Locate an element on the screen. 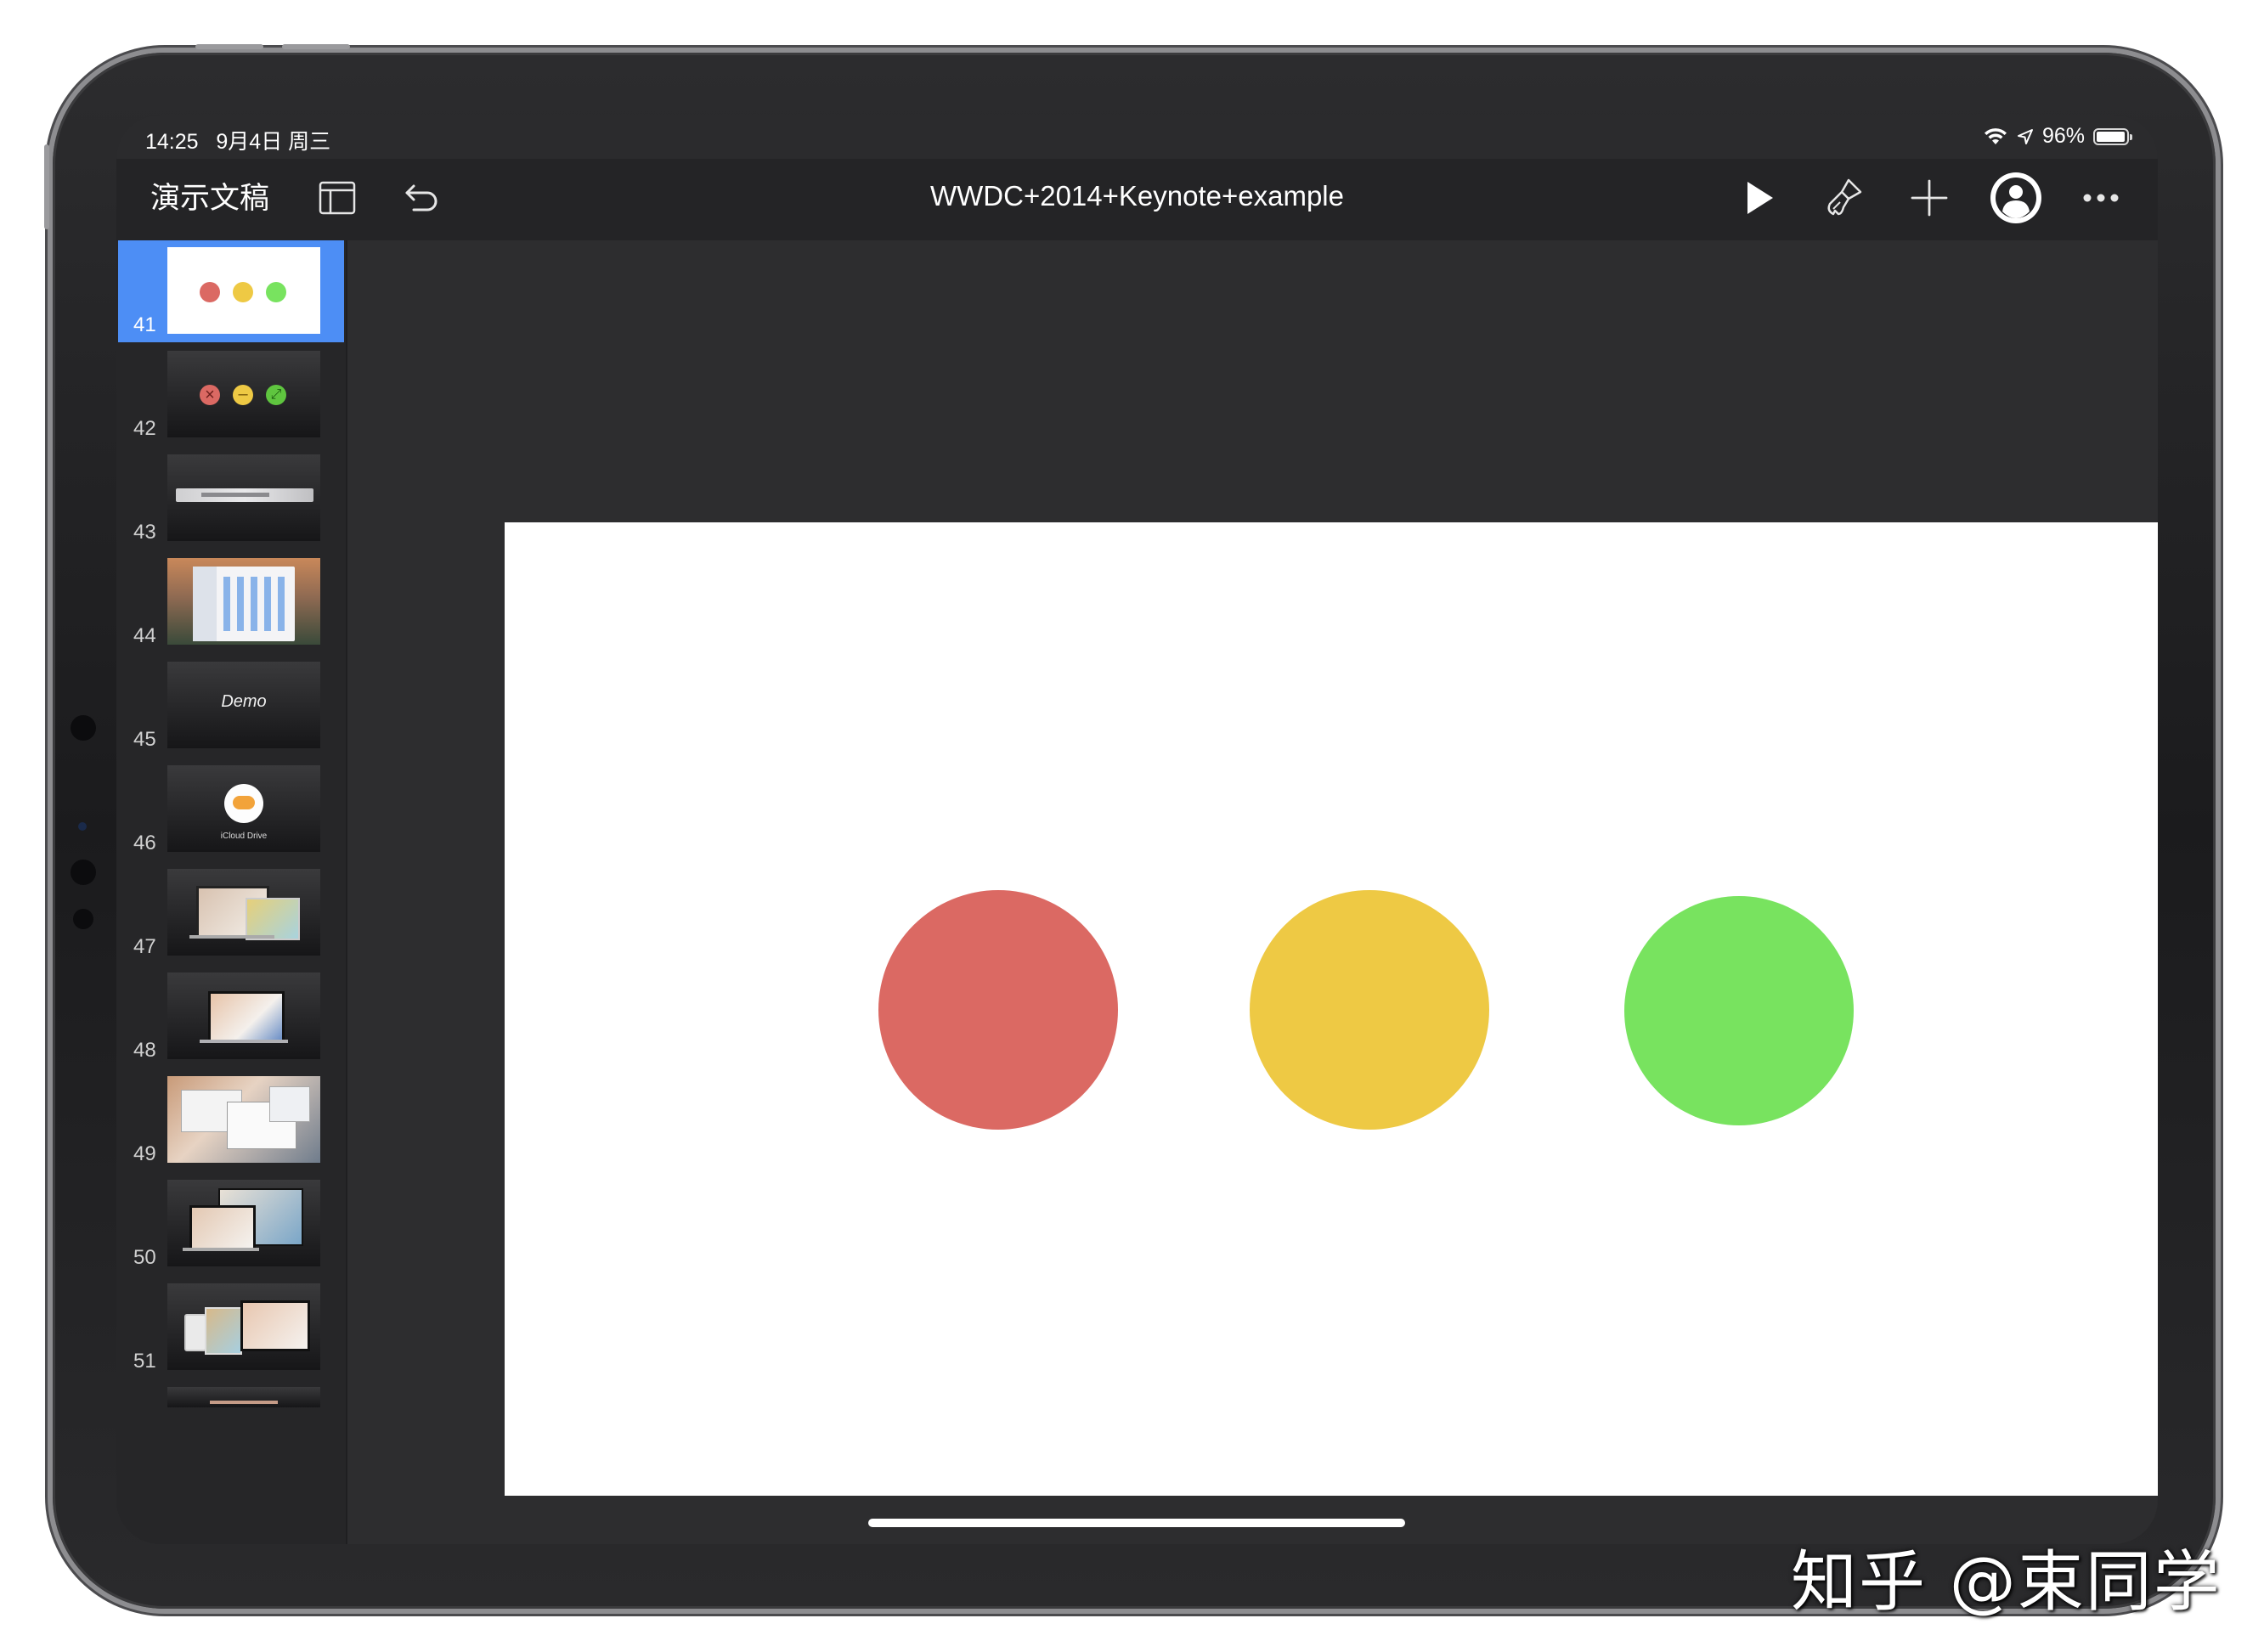 This screenshot has width=2264, height=1652. more-button is located at coordinates (2101, 198).